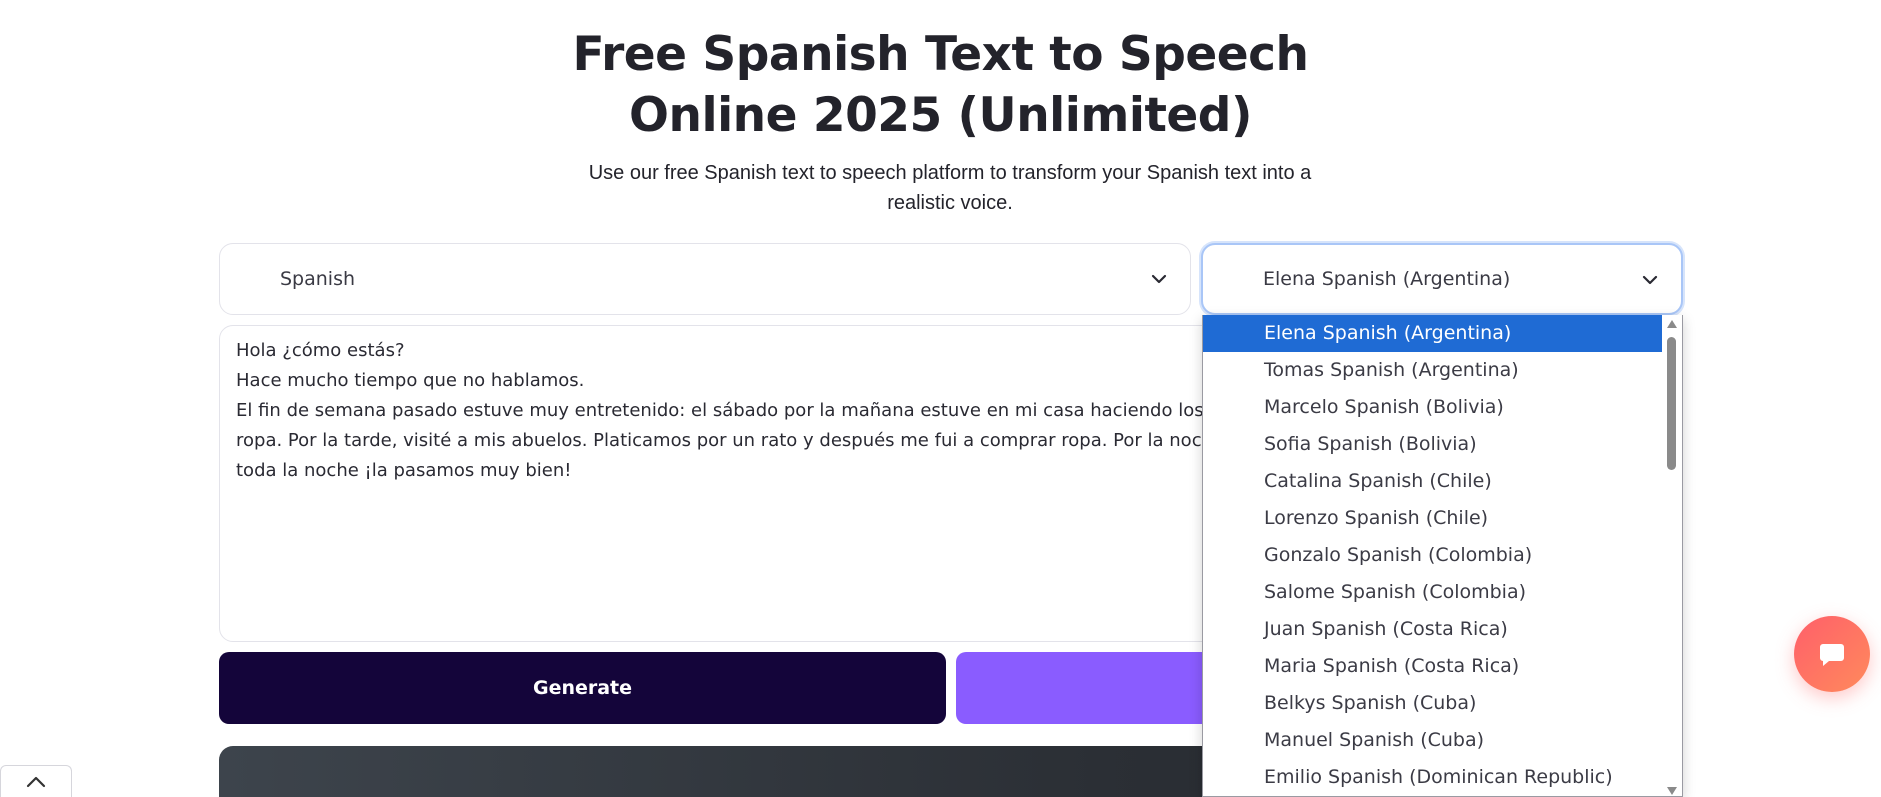  I want to click on voice-option: Sofia Spanish (Bolivia), so click(1433, 444).